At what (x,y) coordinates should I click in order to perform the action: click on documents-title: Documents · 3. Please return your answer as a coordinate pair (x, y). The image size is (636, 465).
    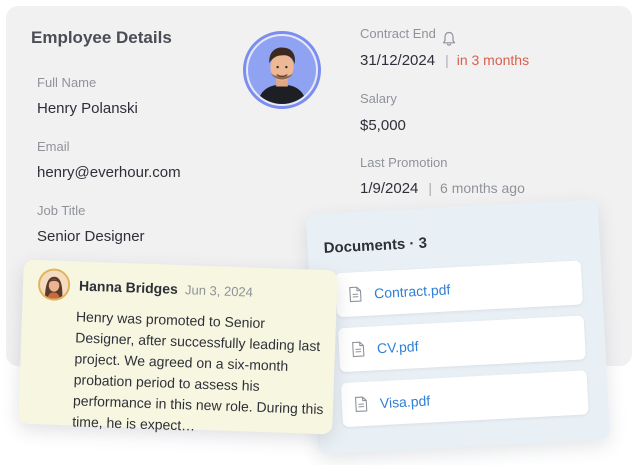
    Looking at the image, I should click on (375, 245).